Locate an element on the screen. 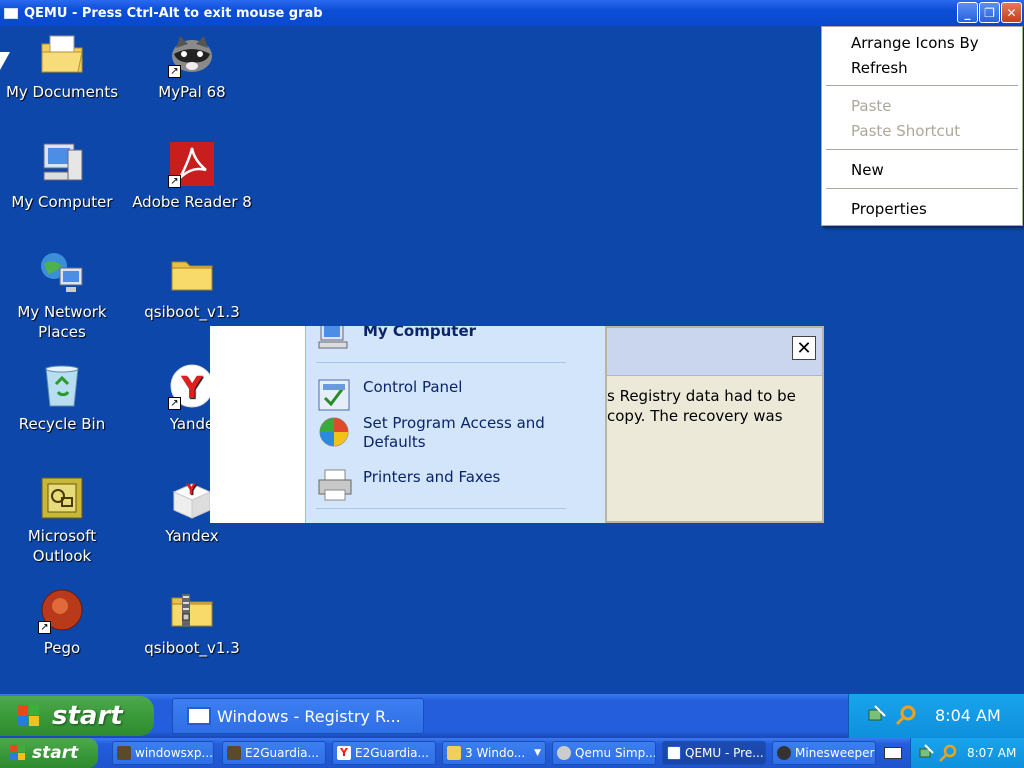 The width and height of the screenshot is (1024, 768). qemu-window-icon is located at coordinates (11, 13).